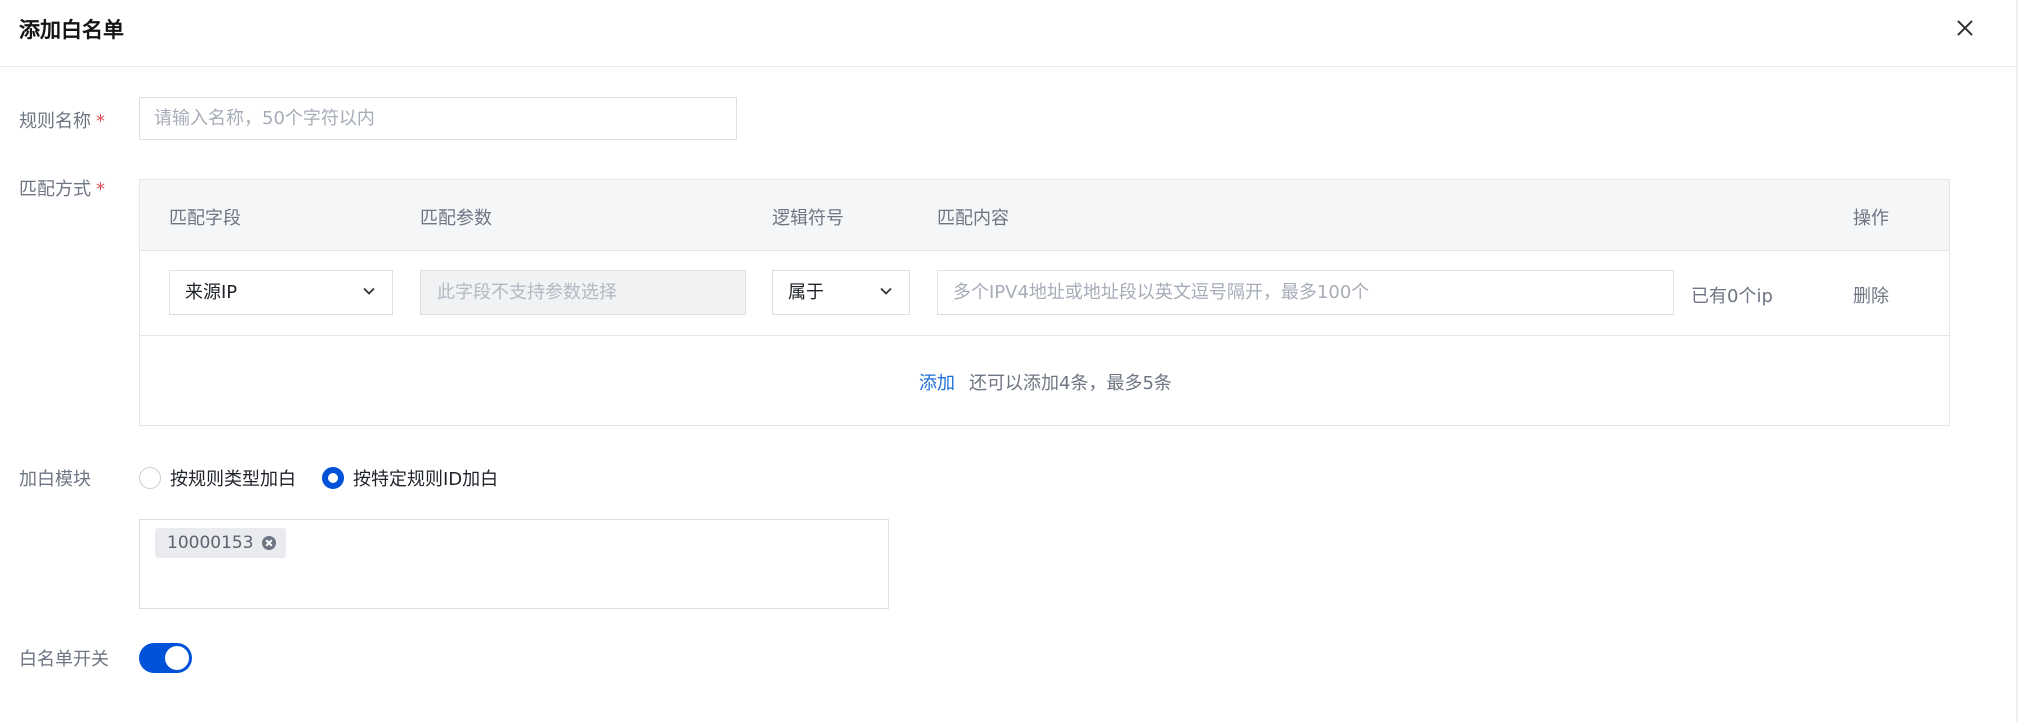  I want to click on operator-value: 属于, so click(806, 292).